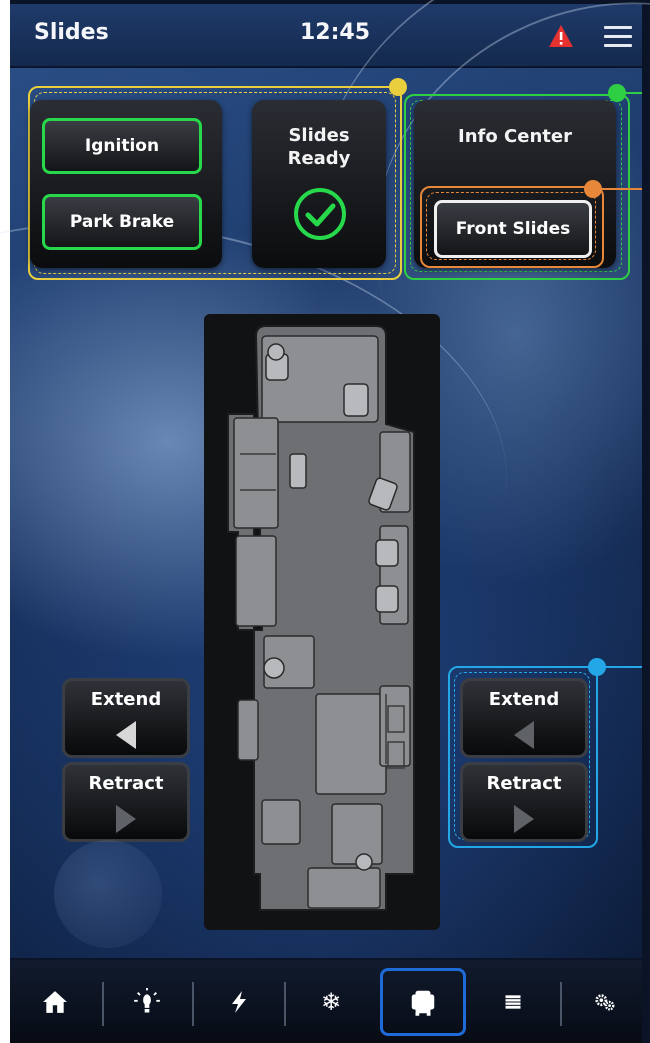 The width and height of the screenshot is (650, 1043). I want to click on nav-home, so click(55, 1002).